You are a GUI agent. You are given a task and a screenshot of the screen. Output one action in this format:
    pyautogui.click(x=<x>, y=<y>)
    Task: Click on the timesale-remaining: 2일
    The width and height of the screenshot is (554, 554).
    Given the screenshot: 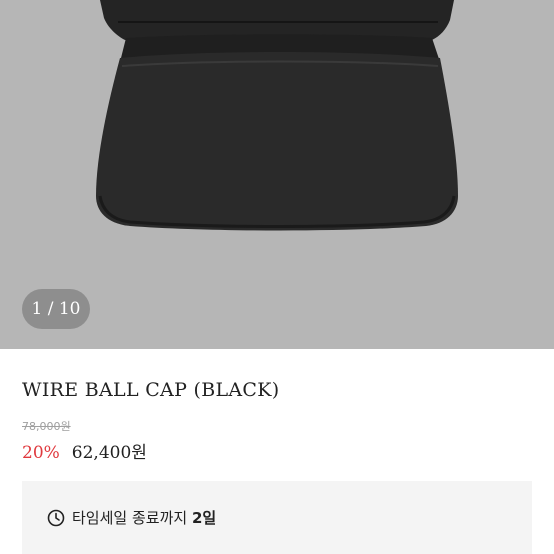 What is the action you would take?
    pyautogui.click(x=204, y=518)
    